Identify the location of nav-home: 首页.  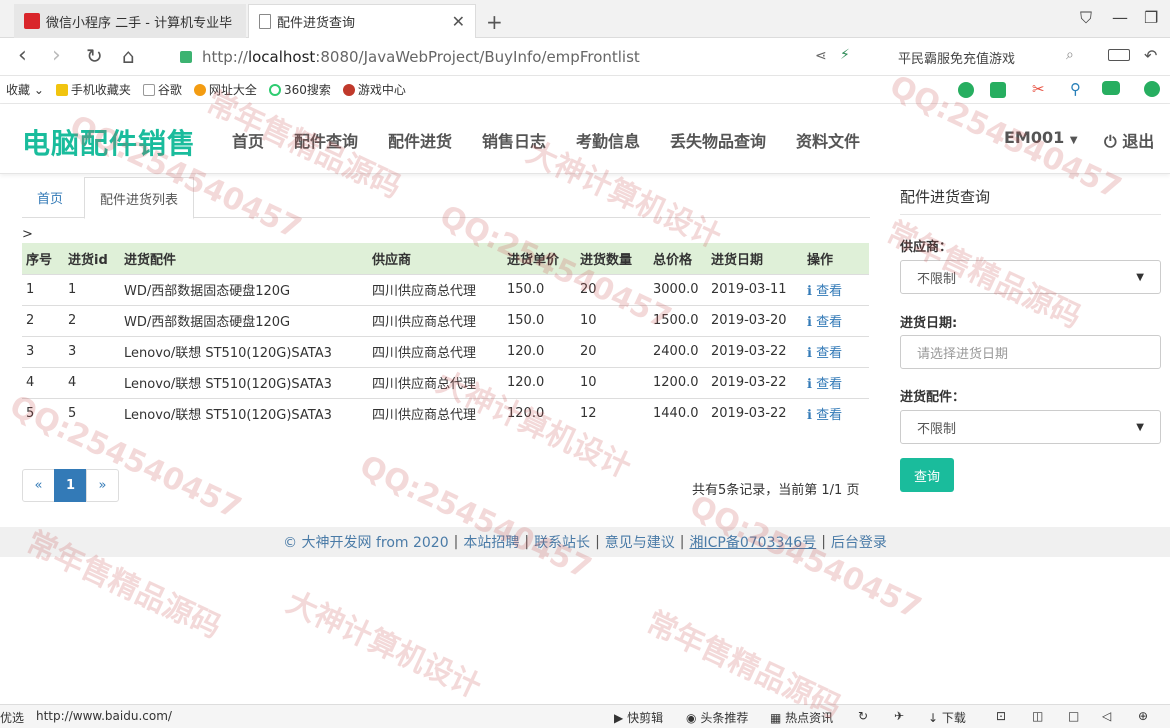
(248, 140).